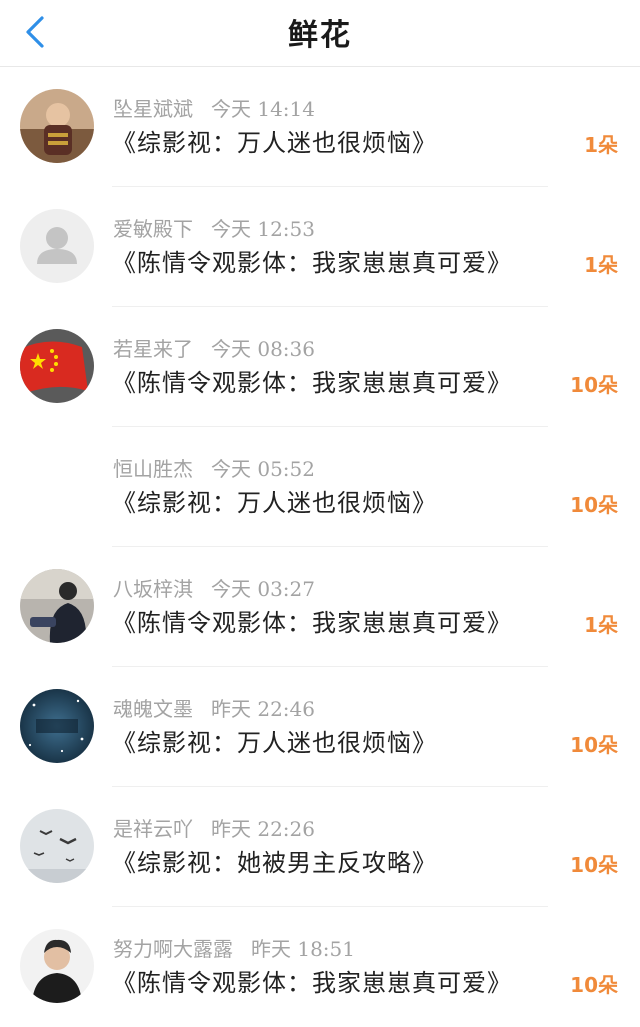  I want to click on record-meta: 是祥云吖 昨天 22:26, so click(214, 827).